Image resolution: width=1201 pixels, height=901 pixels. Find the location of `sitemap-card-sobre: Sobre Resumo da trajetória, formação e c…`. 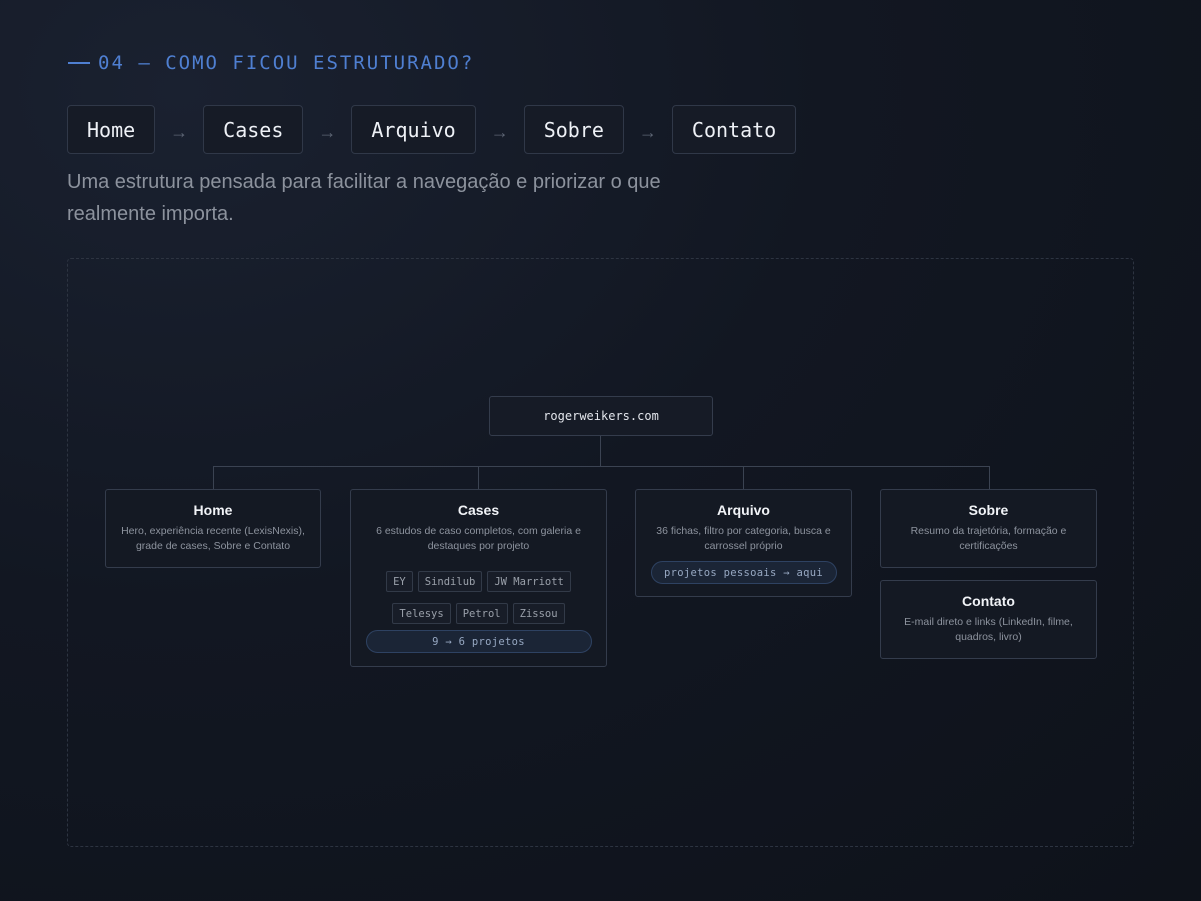

sitemap-card-sobre: Sobre Resumo da trajetória, formação e c… is located at coordinates (988, 528).